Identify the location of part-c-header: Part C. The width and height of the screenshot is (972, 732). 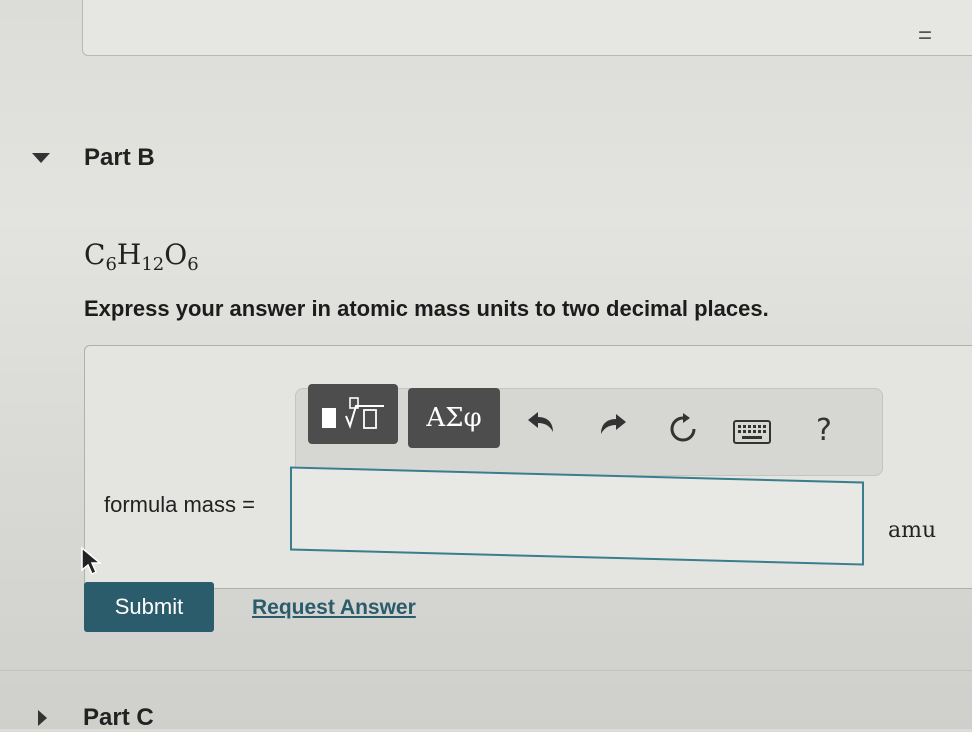
(96, 718).